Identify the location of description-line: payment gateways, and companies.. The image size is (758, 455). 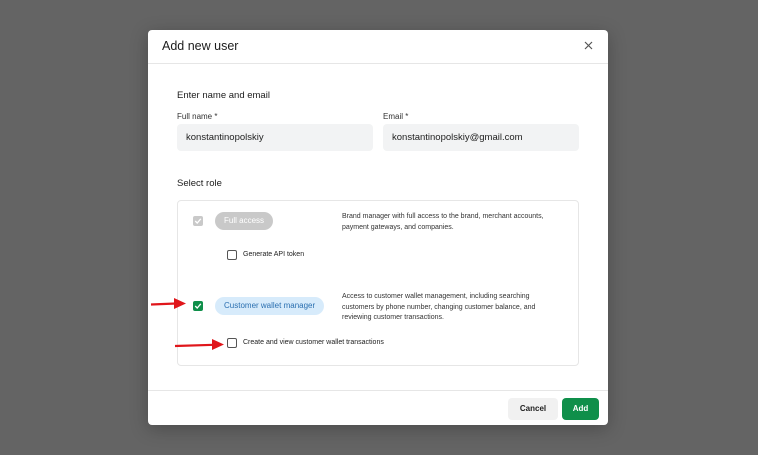
(398, 227).